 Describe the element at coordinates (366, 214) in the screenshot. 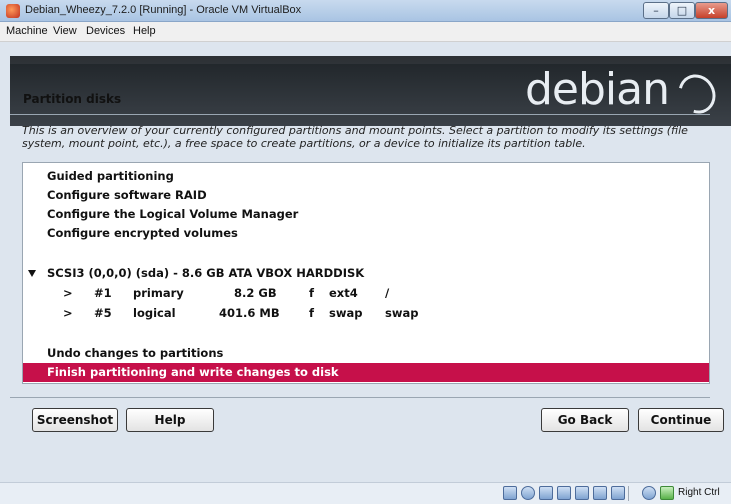

I see `list-item-lvm: Configure the Logical Volume Manager` at that location.